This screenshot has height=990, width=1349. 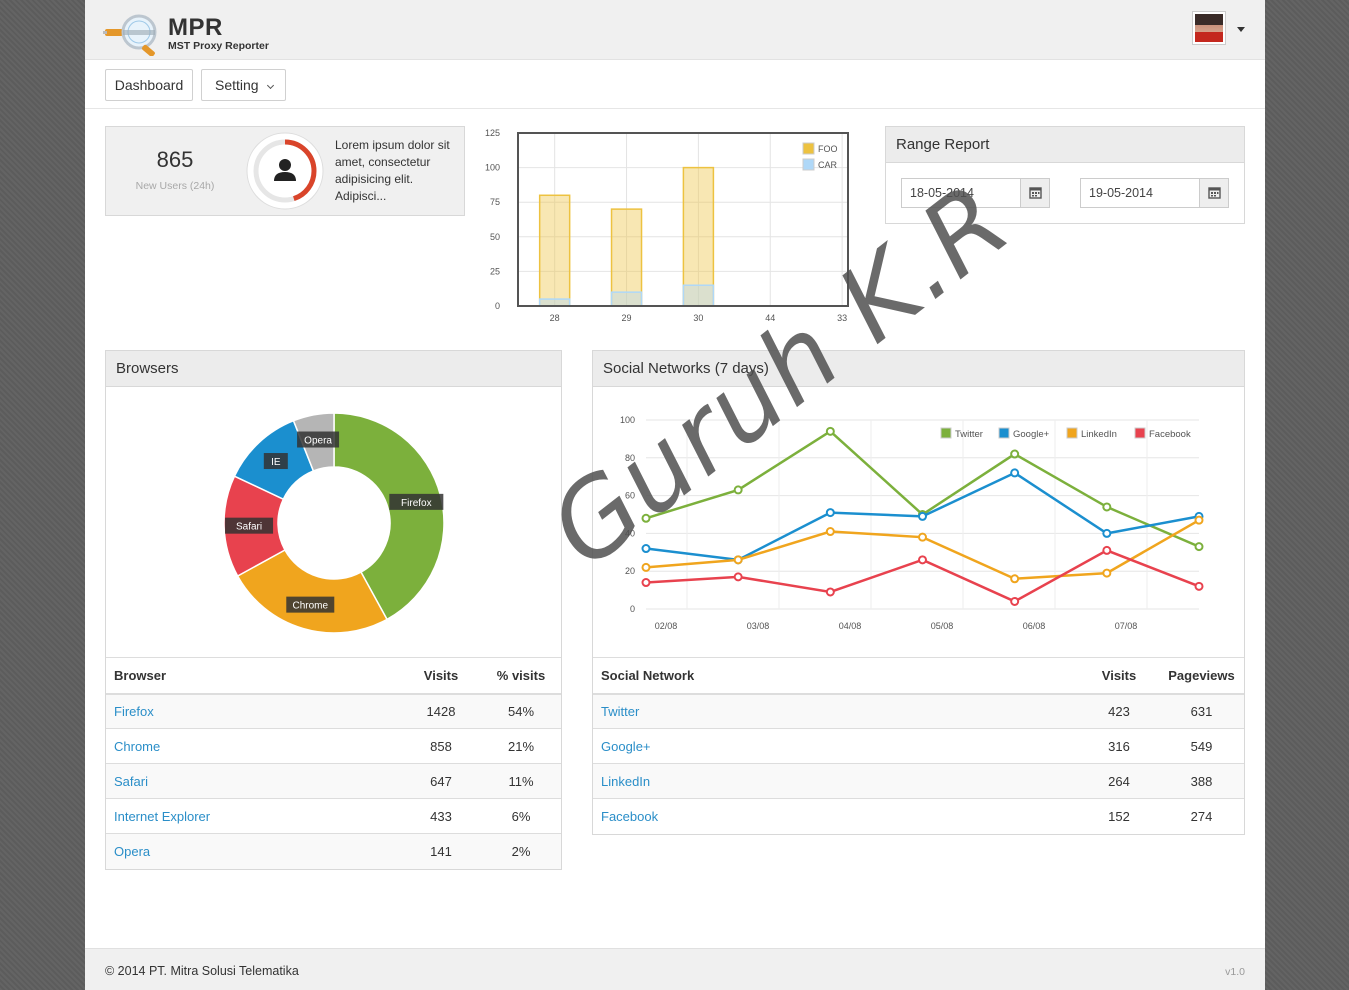 I want to click on date-to-value: 19-05-2014, so click(x=1121, y=193).